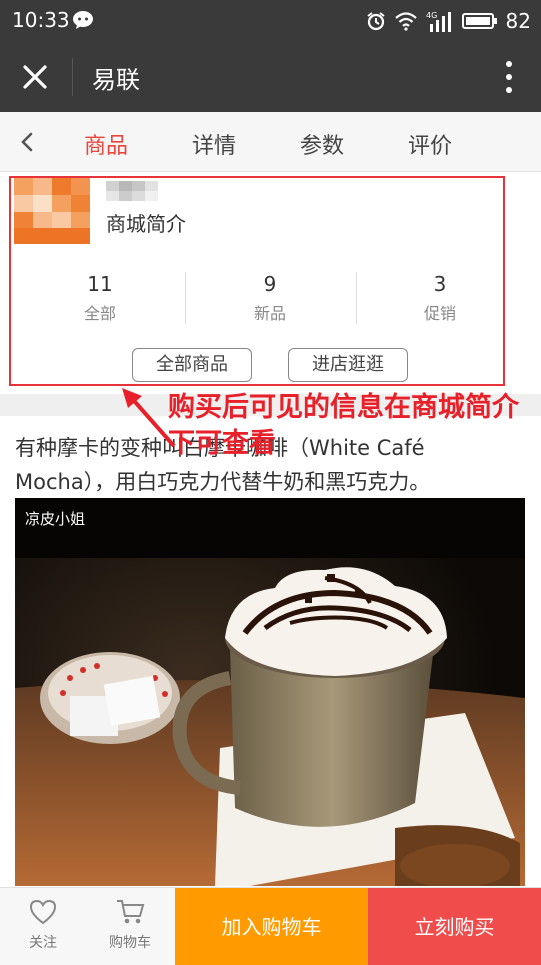  Describe the element at coordinates (375, 21) in the screenshot. I see `alarm-icon` at that location.